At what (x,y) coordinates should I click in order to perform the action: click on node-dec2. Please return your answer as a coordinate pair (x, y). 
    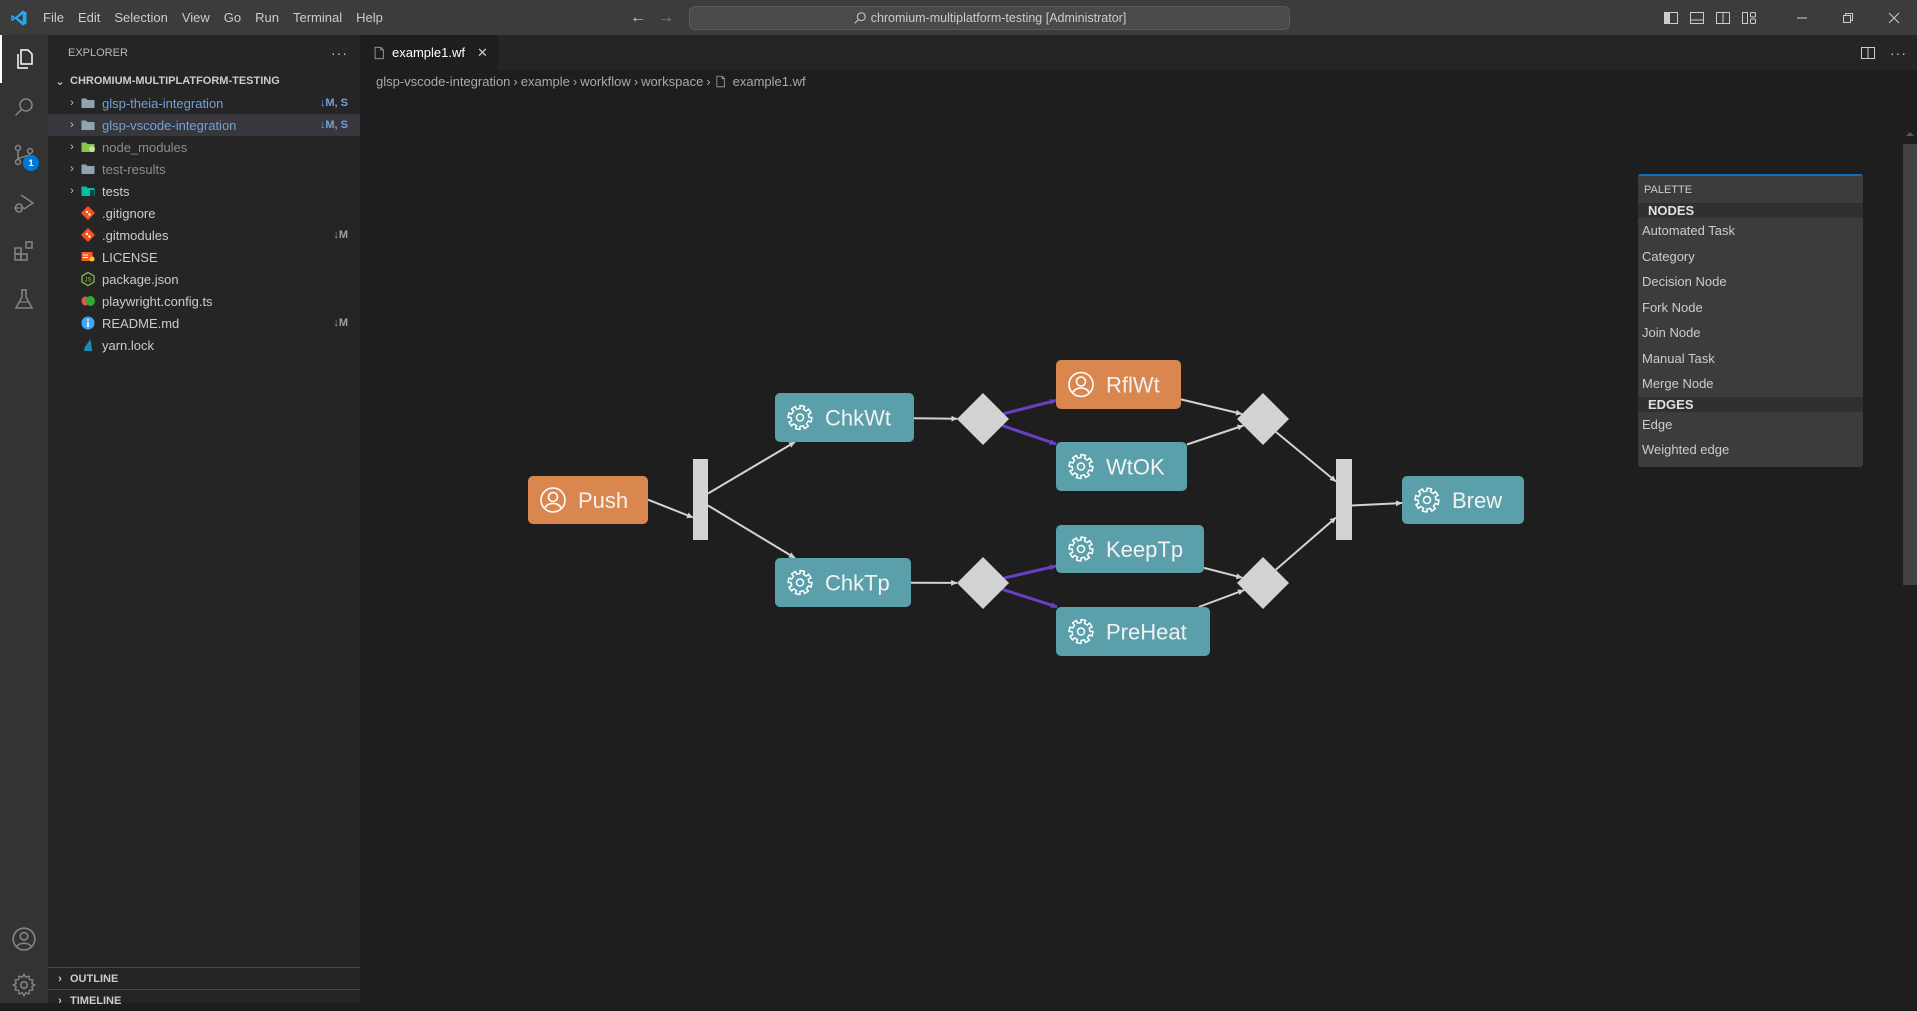
    Looking at the image, I should click on (983, 583).